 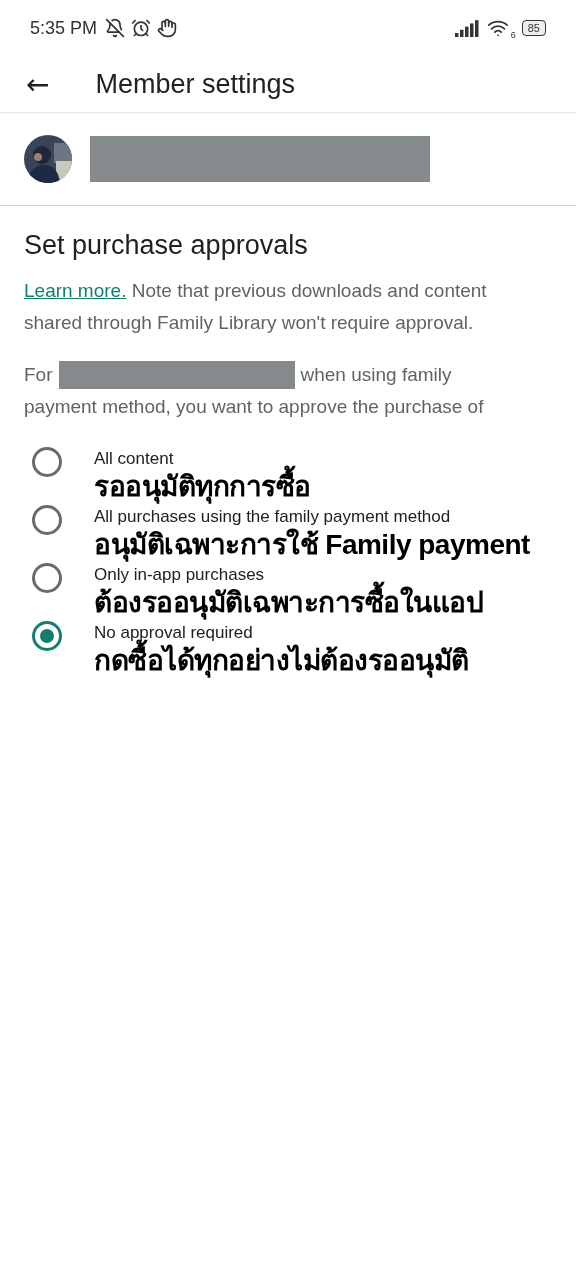 I want to click on description-text: when using family, so click(x=376, y=375).